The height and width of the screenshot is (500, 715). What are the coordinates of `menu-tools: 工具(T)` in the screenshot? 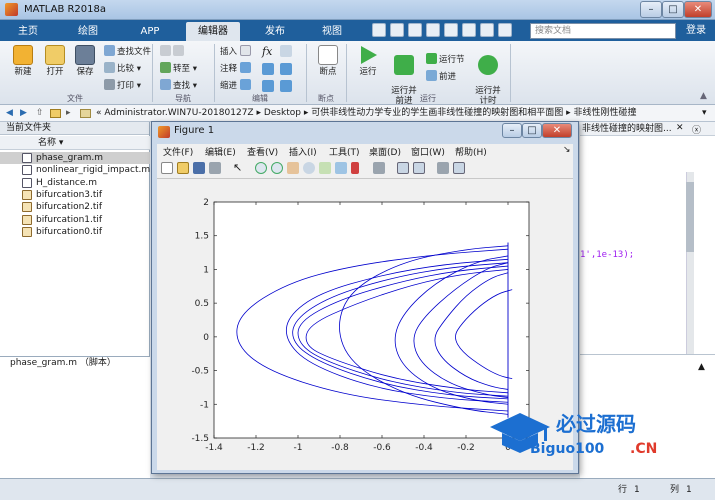 It's located at (344, 151).